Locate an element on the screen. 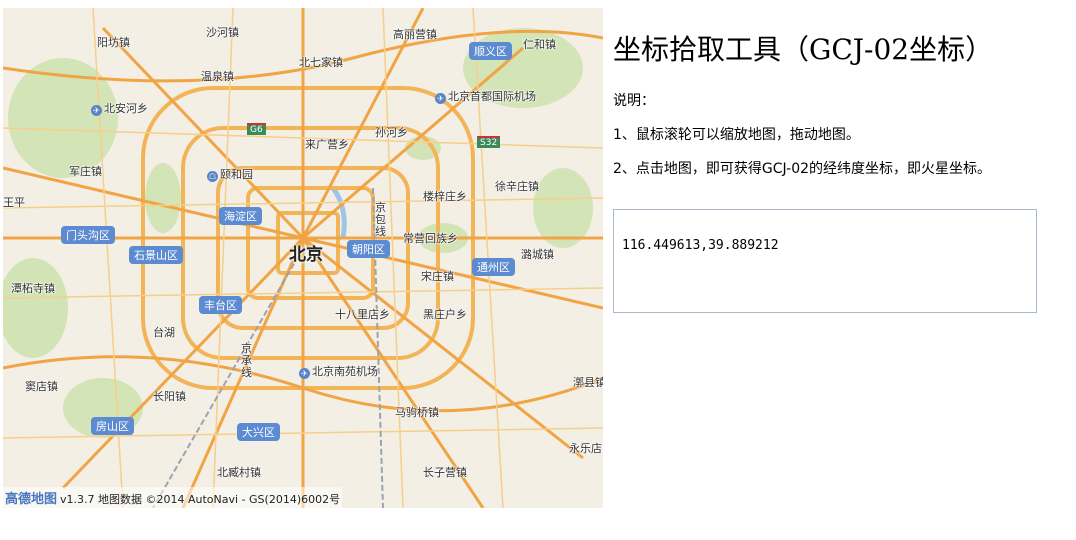  road-shield: G6 is located at coordinates (256, 129).